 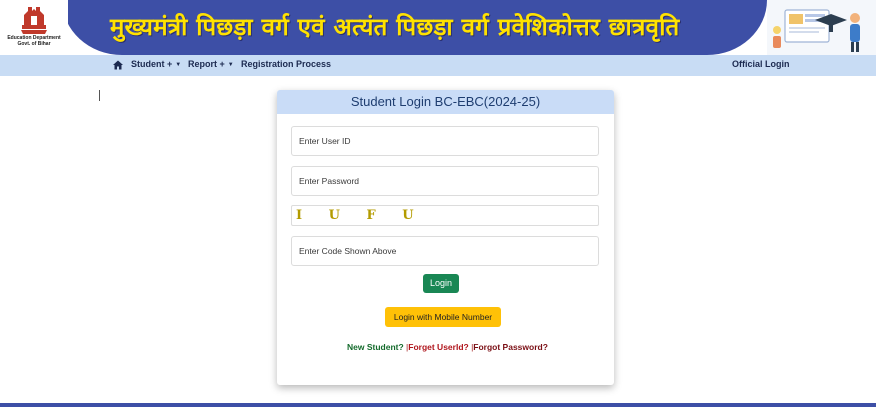 What do you see at coordinates (375, 347) in the screenshot?
I see `new-student-link: New Student?` at bounding box center [375, 347].